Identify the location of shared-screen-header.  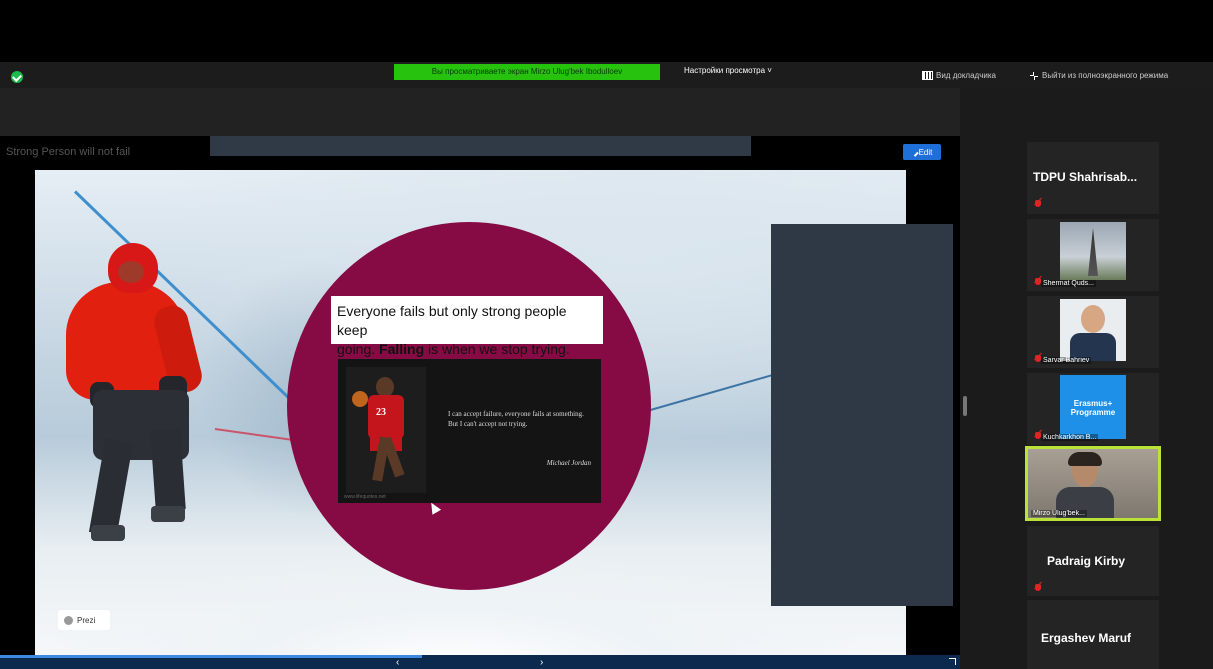
(480, 112).